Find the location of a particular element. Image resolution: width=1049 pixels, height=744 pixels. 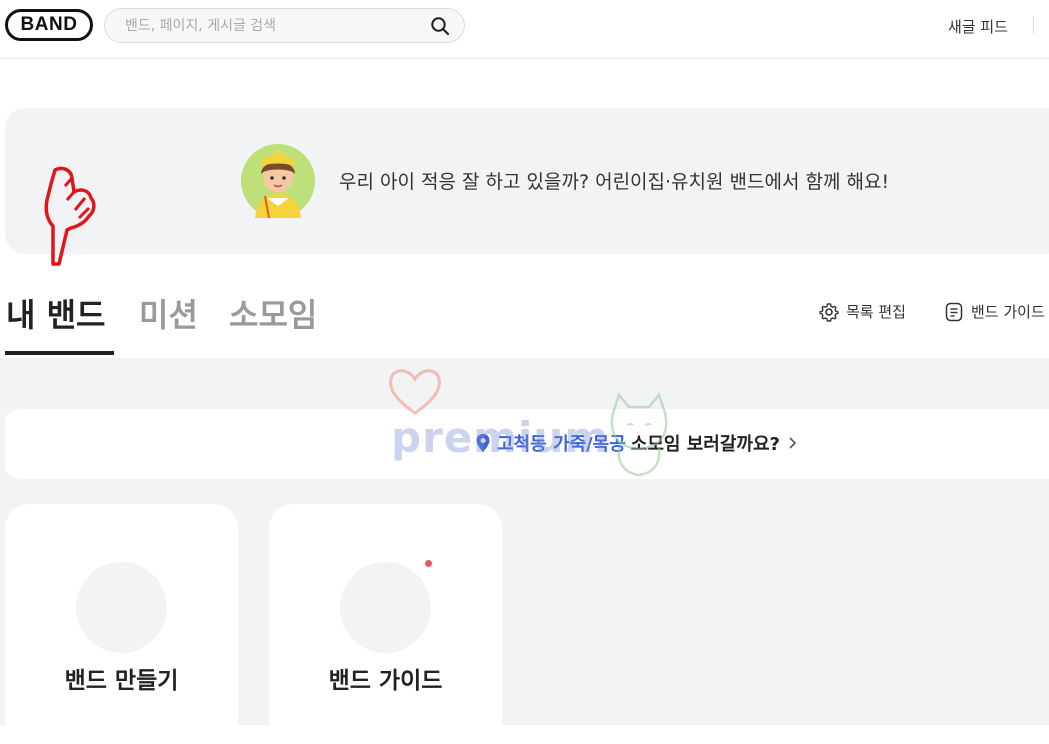

card-title: 밴드 가이드 is located at coordinates (385, 681).